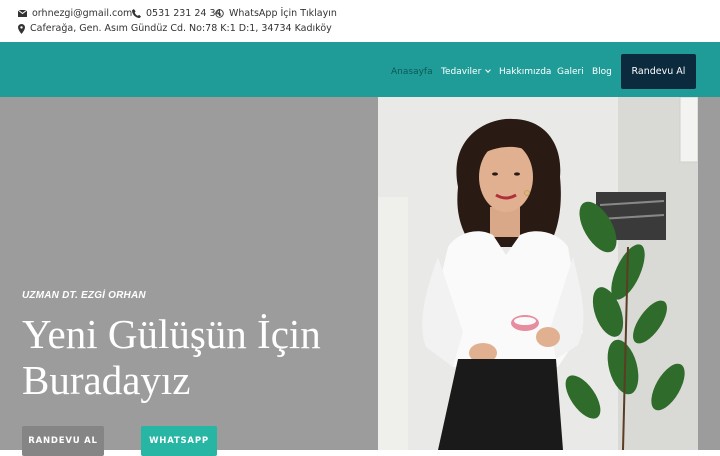 The image size is (720, 456). Describe the element at coordinates (488, 70) in the screenshot. I see `chevron-down-icon` at that location.